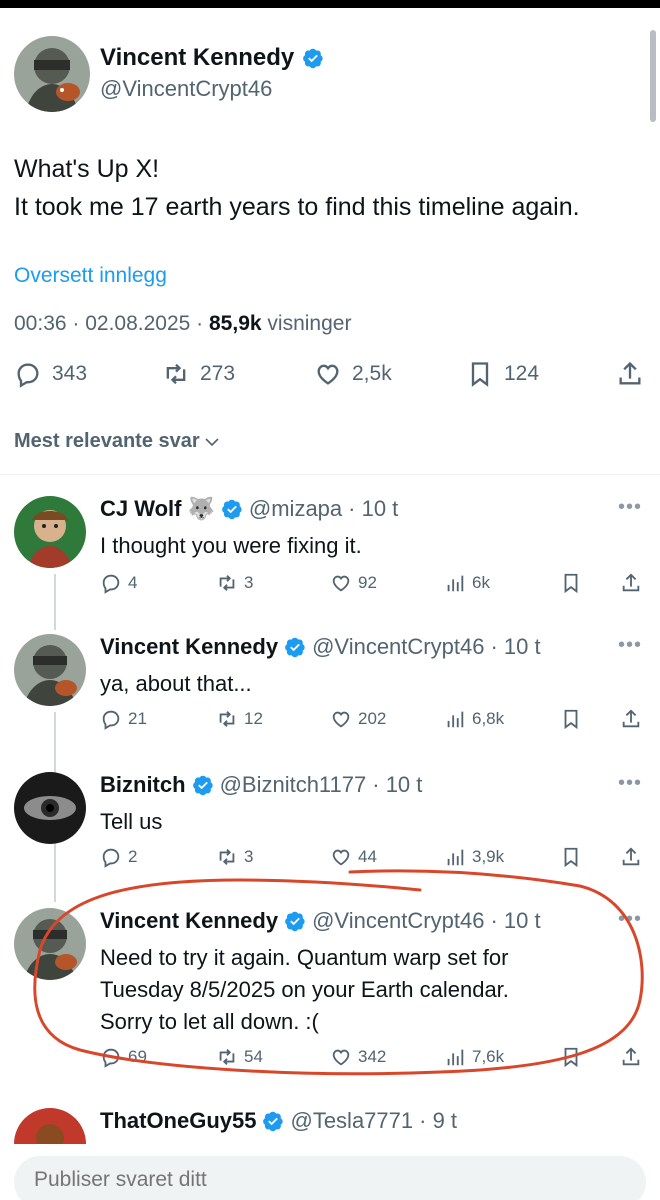  What do you see at coordinates (143, 785) in the screenshot?
I see `reply-author-name: Biznitch` at bounding box center [143, 785].